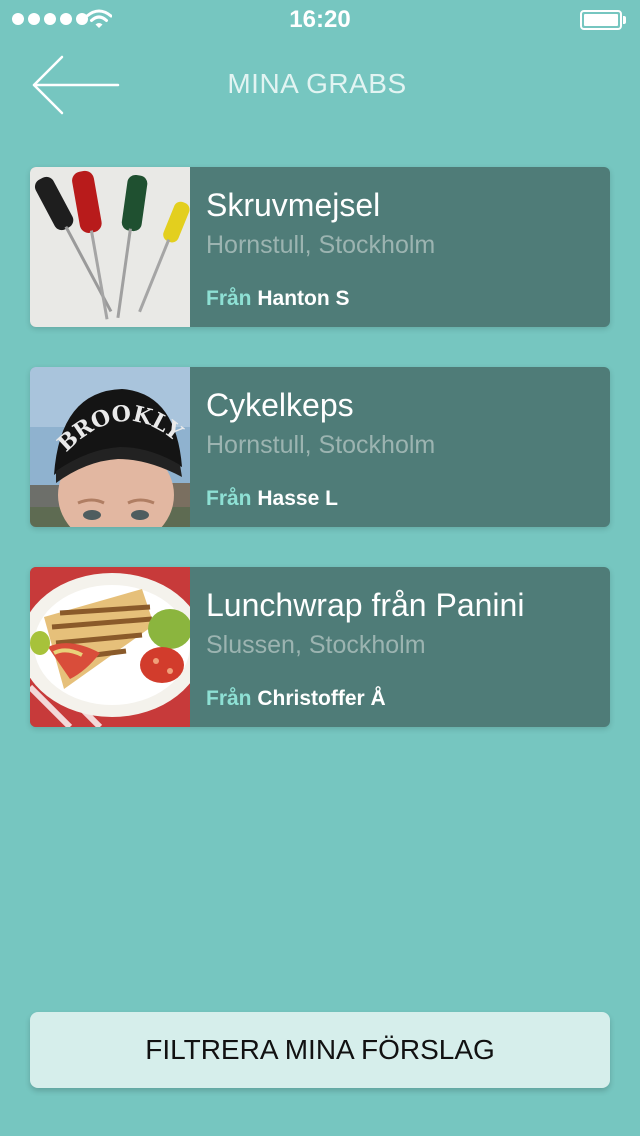 This screenshot has height=1136, width=640. I want to click on battery-icon, so click(603, 20).